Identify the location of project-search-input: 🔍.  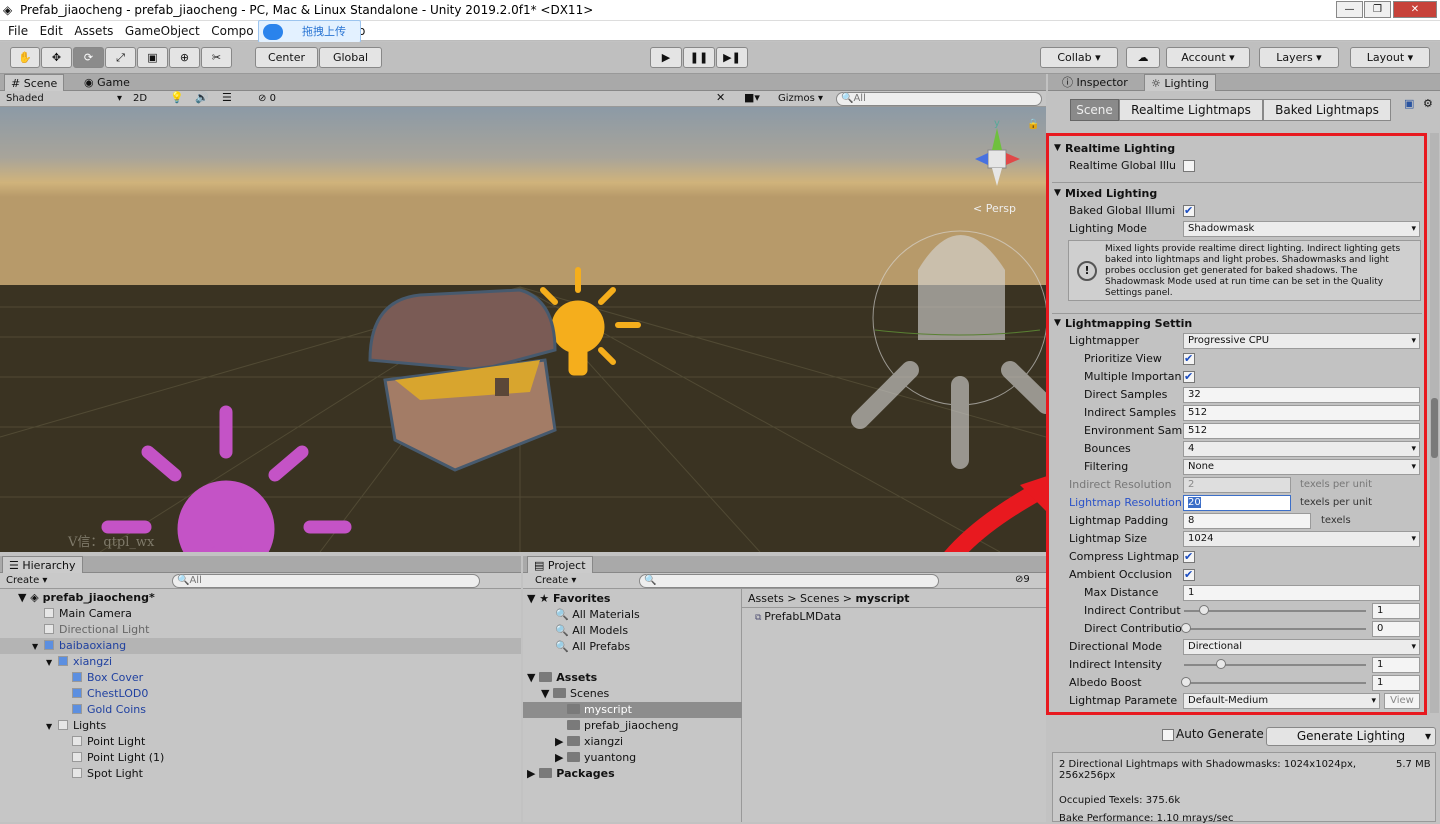
(789, 581).